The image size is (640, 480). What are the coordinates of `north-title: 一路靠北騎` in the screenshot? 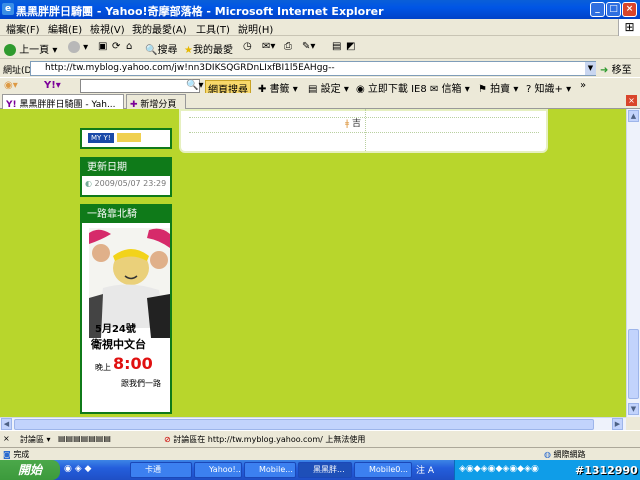 It's located at (126, 214).